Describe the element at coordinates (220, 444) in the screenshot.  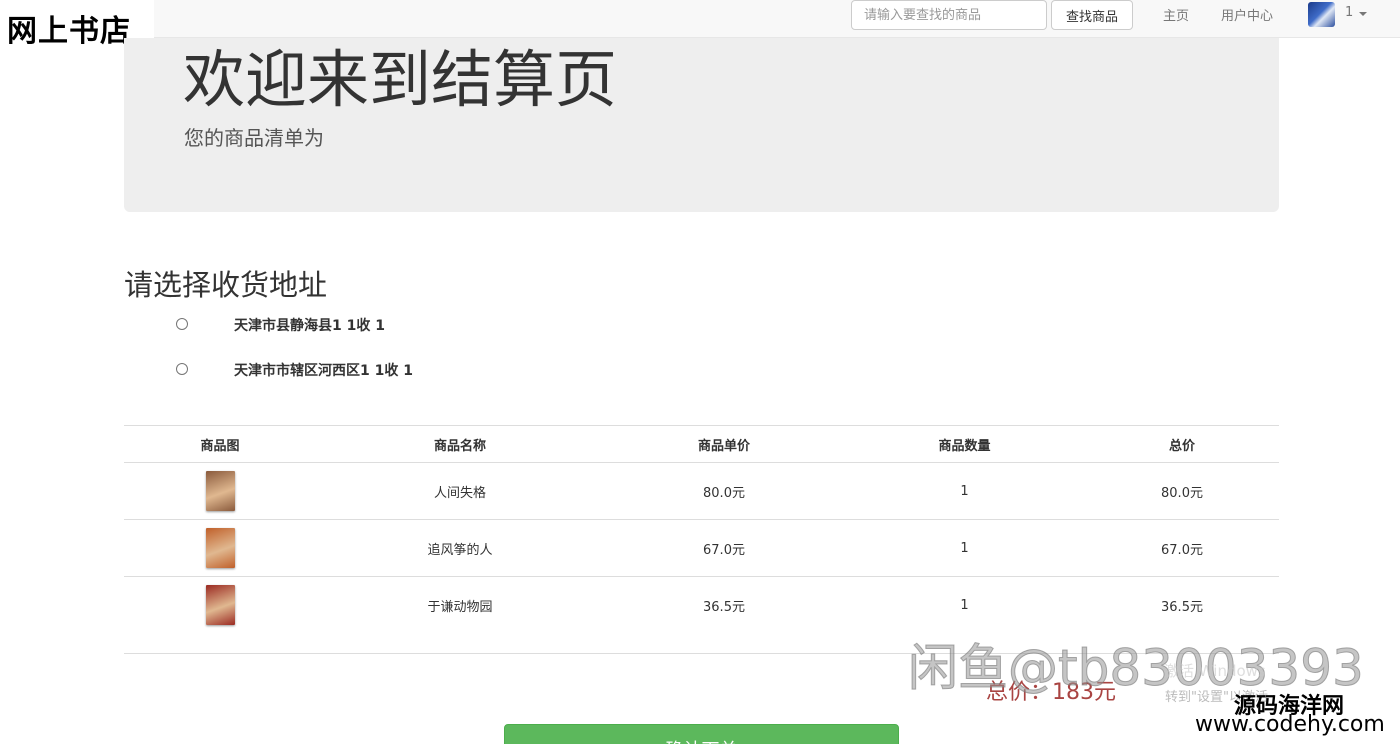
I see `column-header-image: 商品图` at that location.